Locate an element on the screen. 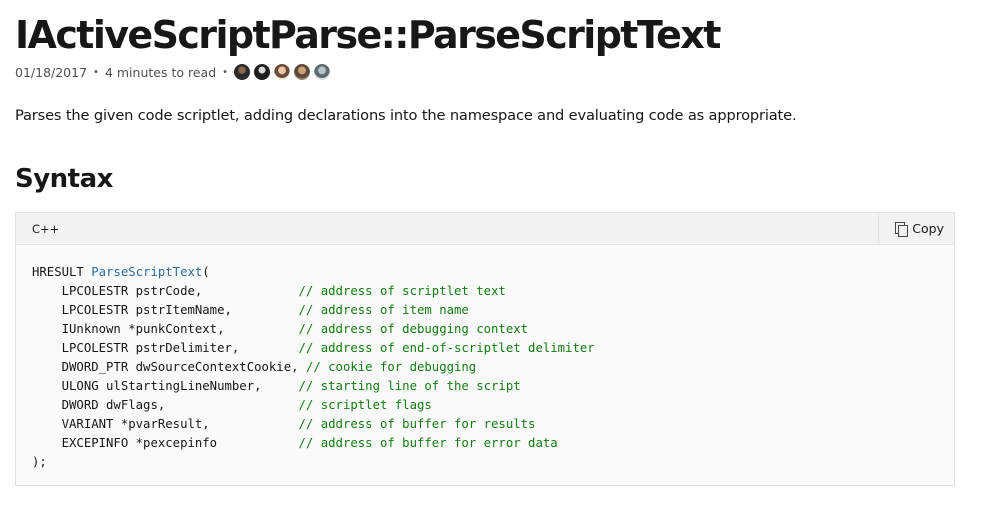 This screenshot has height=522, width=994. copy-icon is located at coordinates (902, 229).